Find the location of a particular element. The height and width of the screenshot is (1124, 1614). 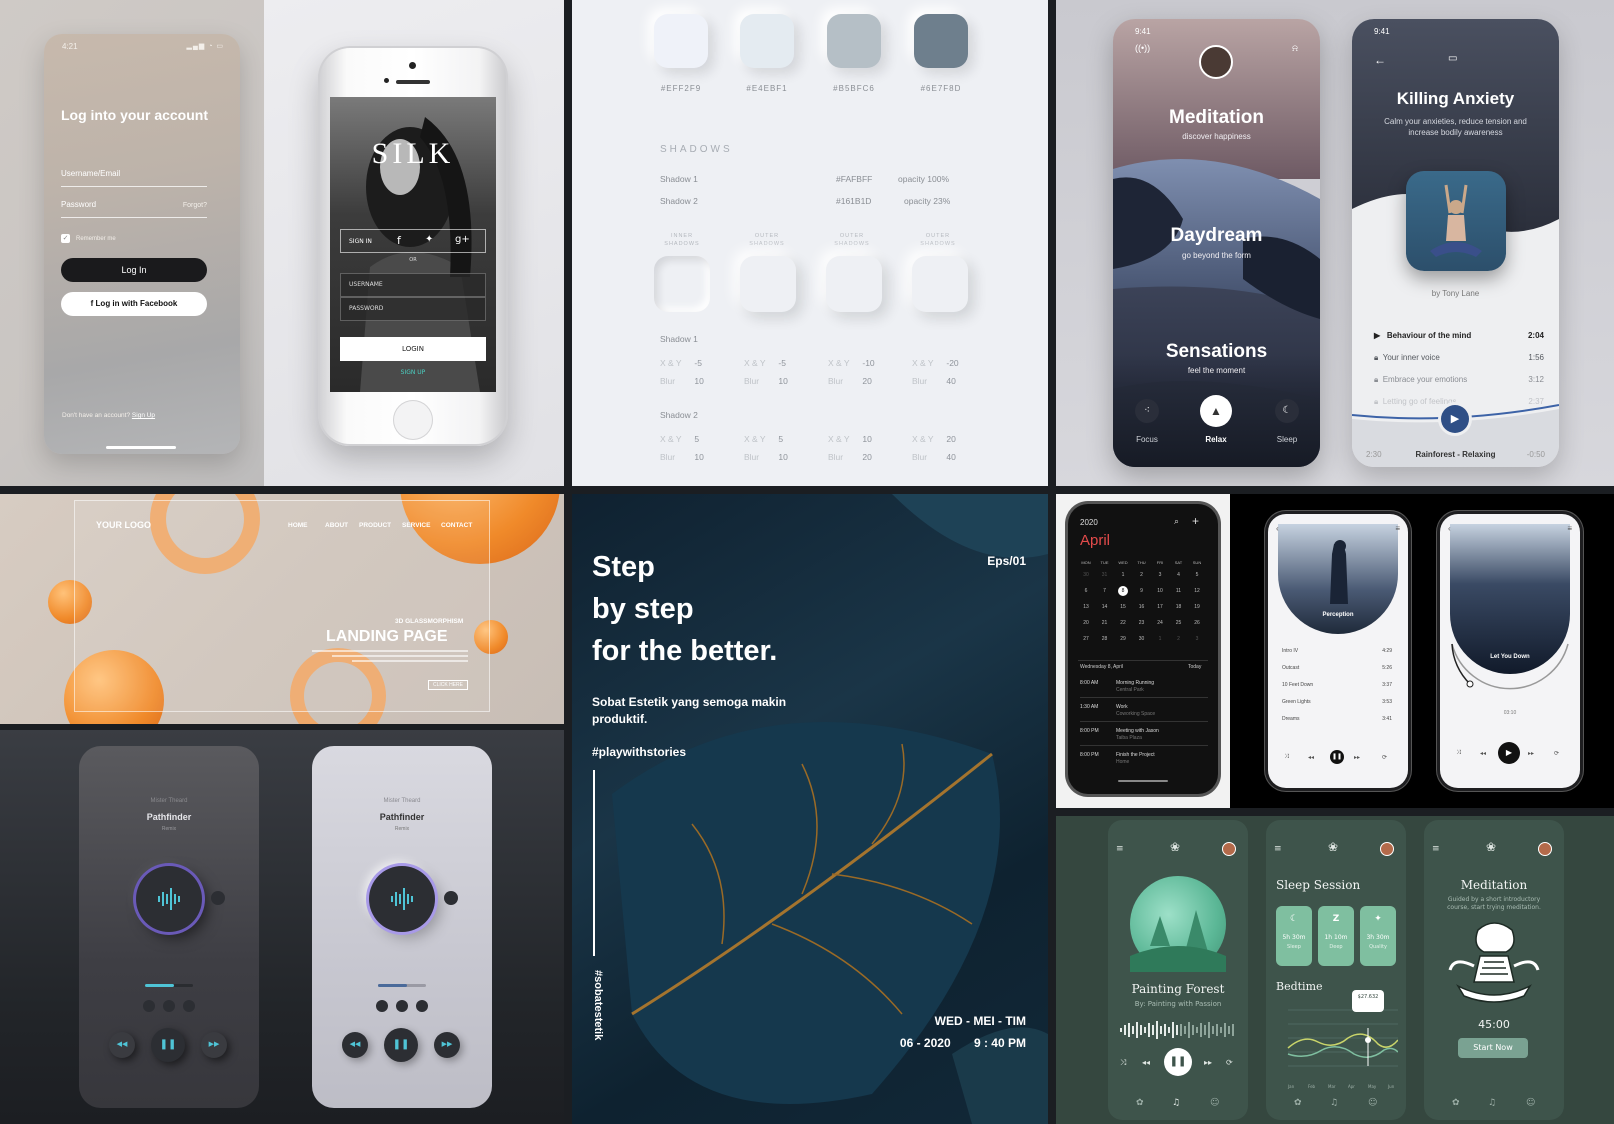

play-icon: ▶ is located at coordinates (1509, 753).